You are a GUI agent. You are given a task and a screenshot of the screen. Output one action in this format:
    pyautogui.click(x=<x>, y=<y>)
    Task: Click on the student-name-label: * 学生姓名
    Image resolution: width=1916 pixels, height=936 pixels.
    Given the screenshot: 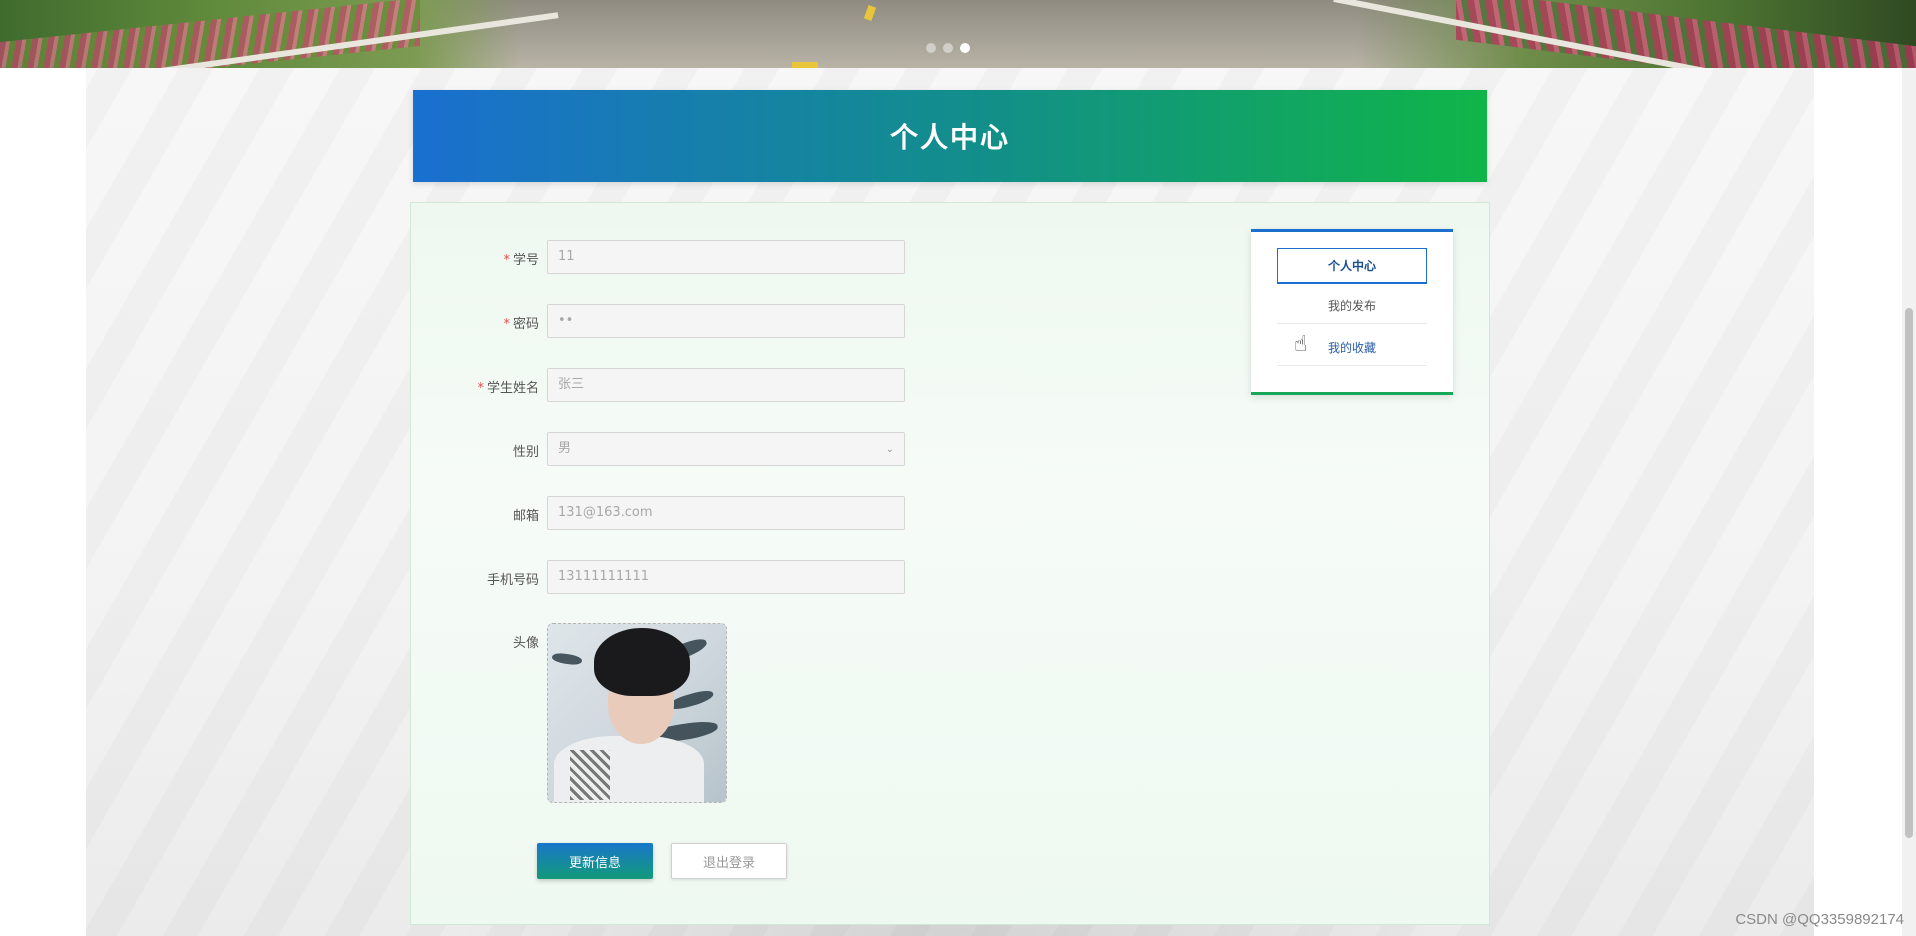 What is the action you would take?
    pyautogui.click(x=508, y=388)
    